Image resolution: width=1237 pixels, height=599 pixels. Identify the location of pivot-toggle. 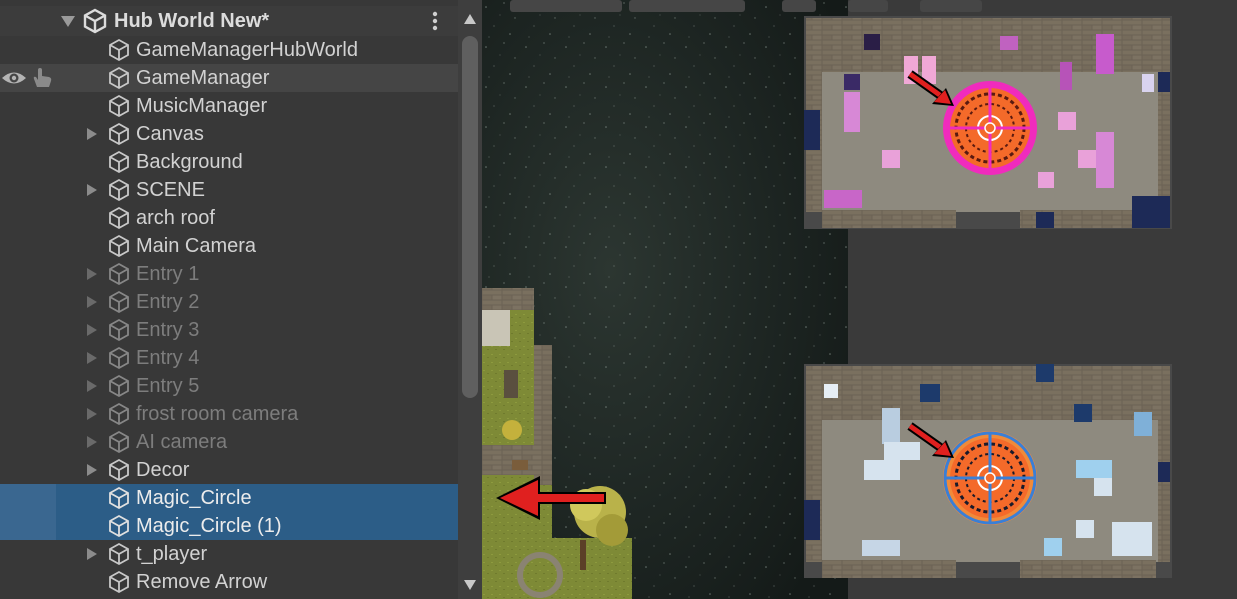
(566, 6).